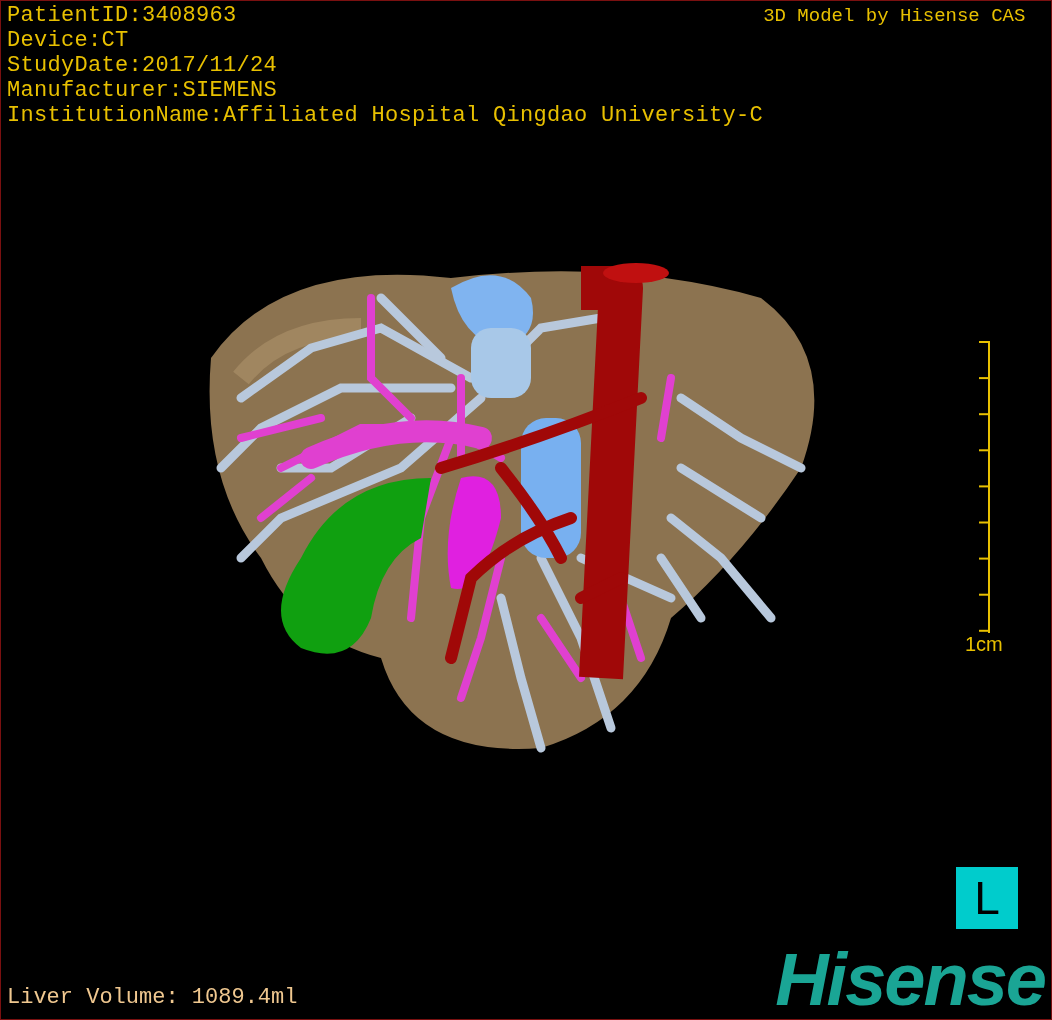 The width and height of the screenshot is (1052, 1020). I want to click on study-info-text: StudyDate:2017/11/24, so click(143, 65).